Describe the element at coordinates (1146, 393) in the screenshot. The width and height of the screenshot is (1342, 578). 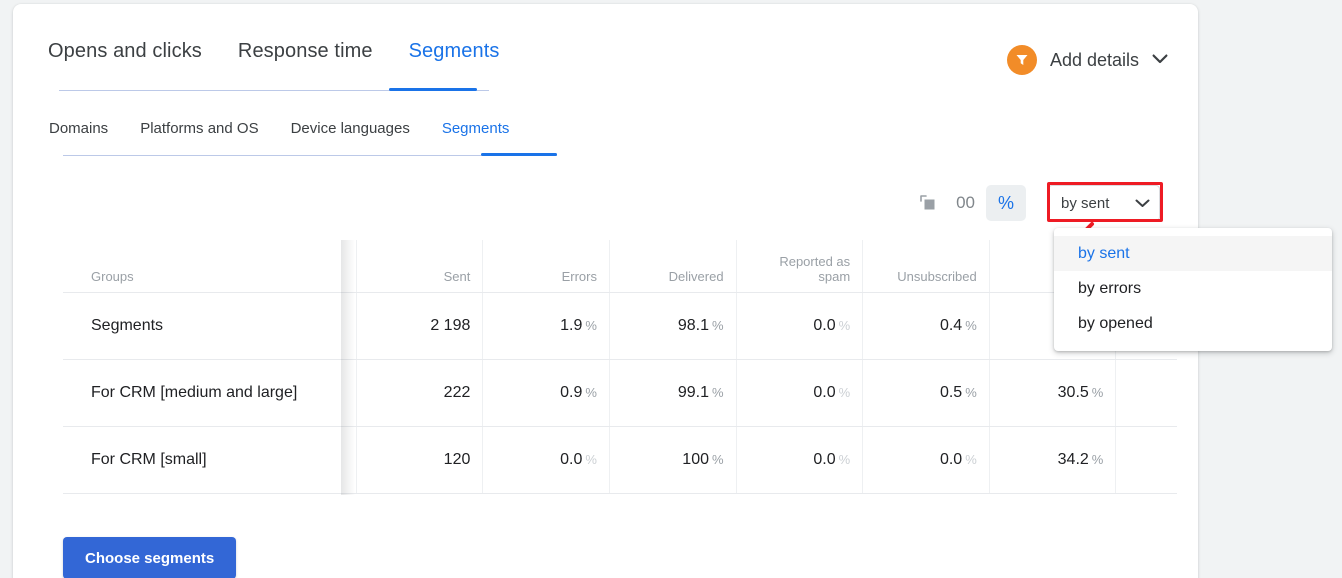
I see `cell-extra: 0.5%` at that location.